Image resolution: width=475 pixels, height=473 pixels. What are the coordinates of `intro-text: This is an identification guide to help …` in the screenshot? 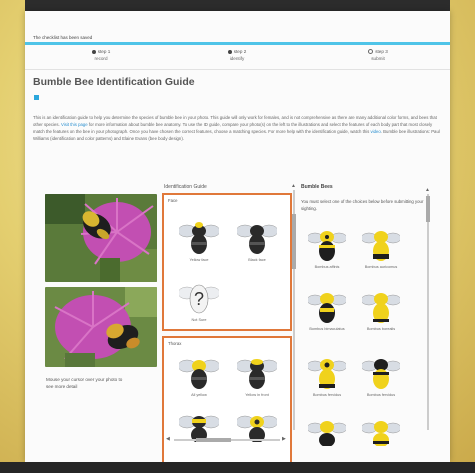 It's located at (236, 128).